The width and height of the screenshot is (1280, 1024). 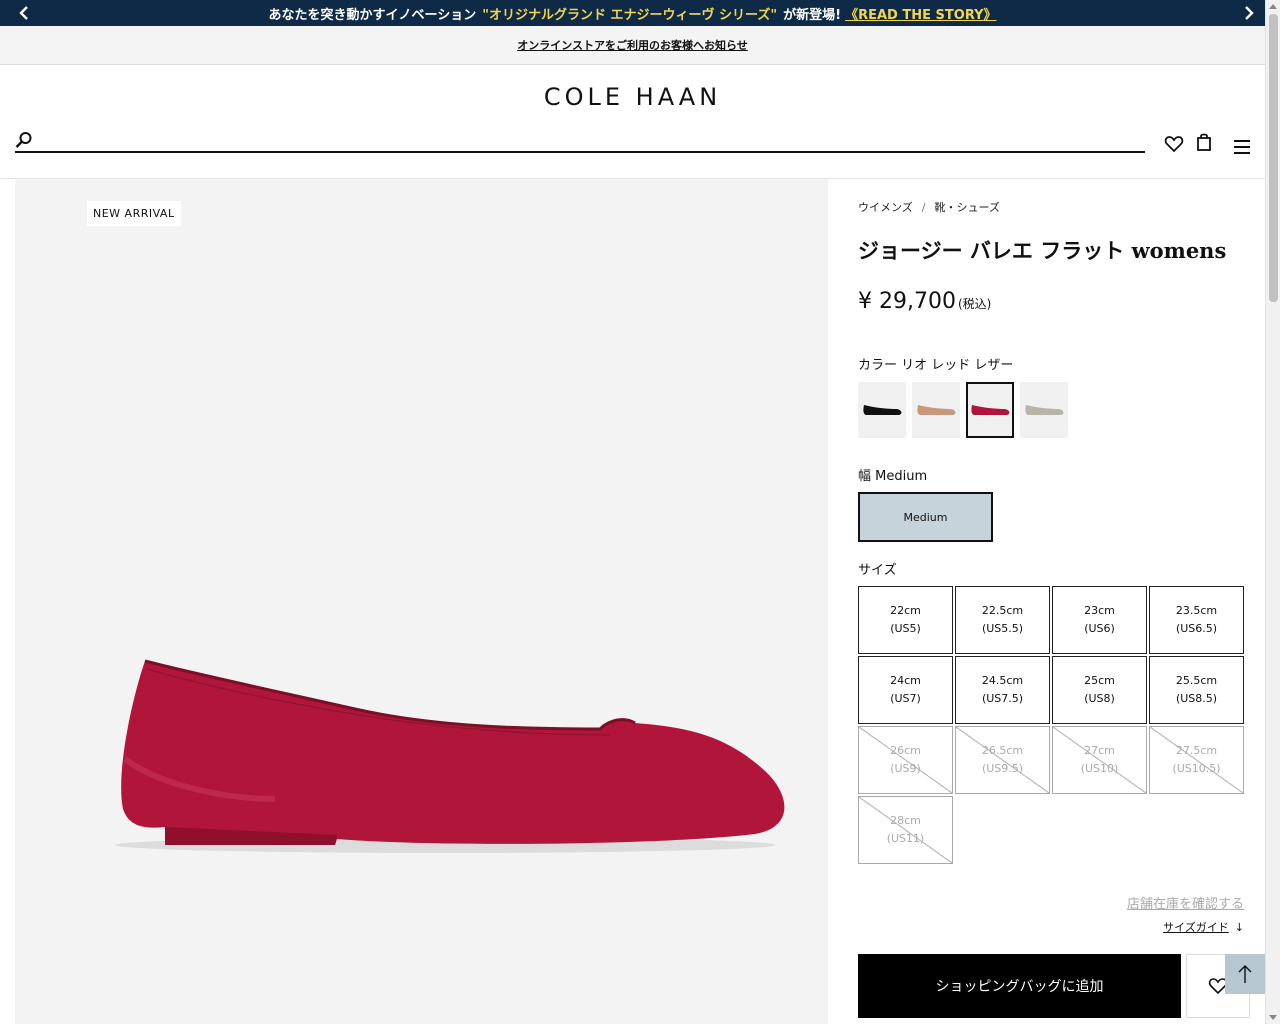 What do you see at coordinates (134, 213) in the screenshot?
I see `new-arrival-badge: NEW ARRIVAL` at bounding box center [134, 213].